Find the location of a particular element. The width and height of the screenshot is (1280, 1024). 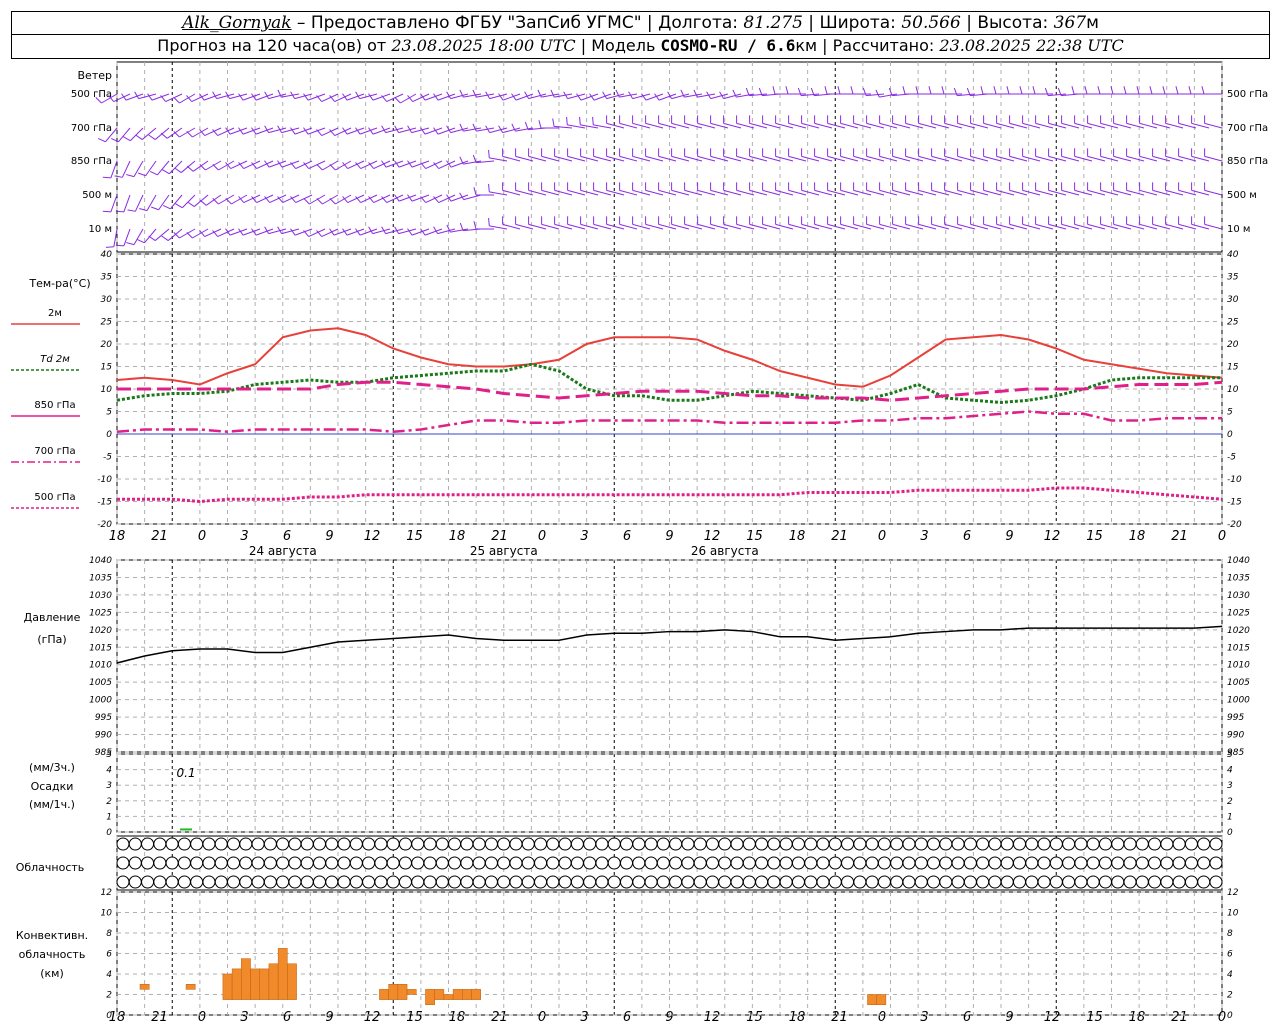

time-tick-bottom: 6 is located at coordinates (967, 1017).